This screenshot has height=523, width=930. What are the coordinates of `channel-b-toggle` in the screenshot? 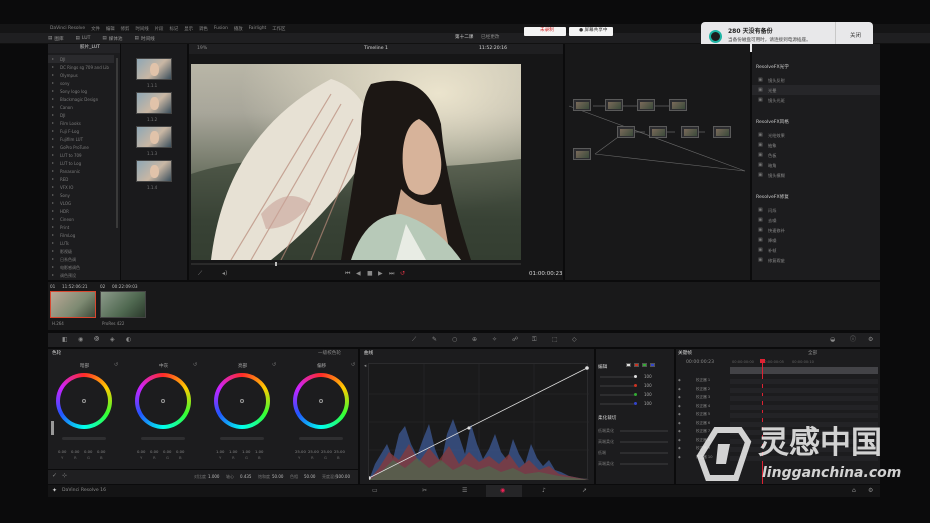 It's located at (652, 365).